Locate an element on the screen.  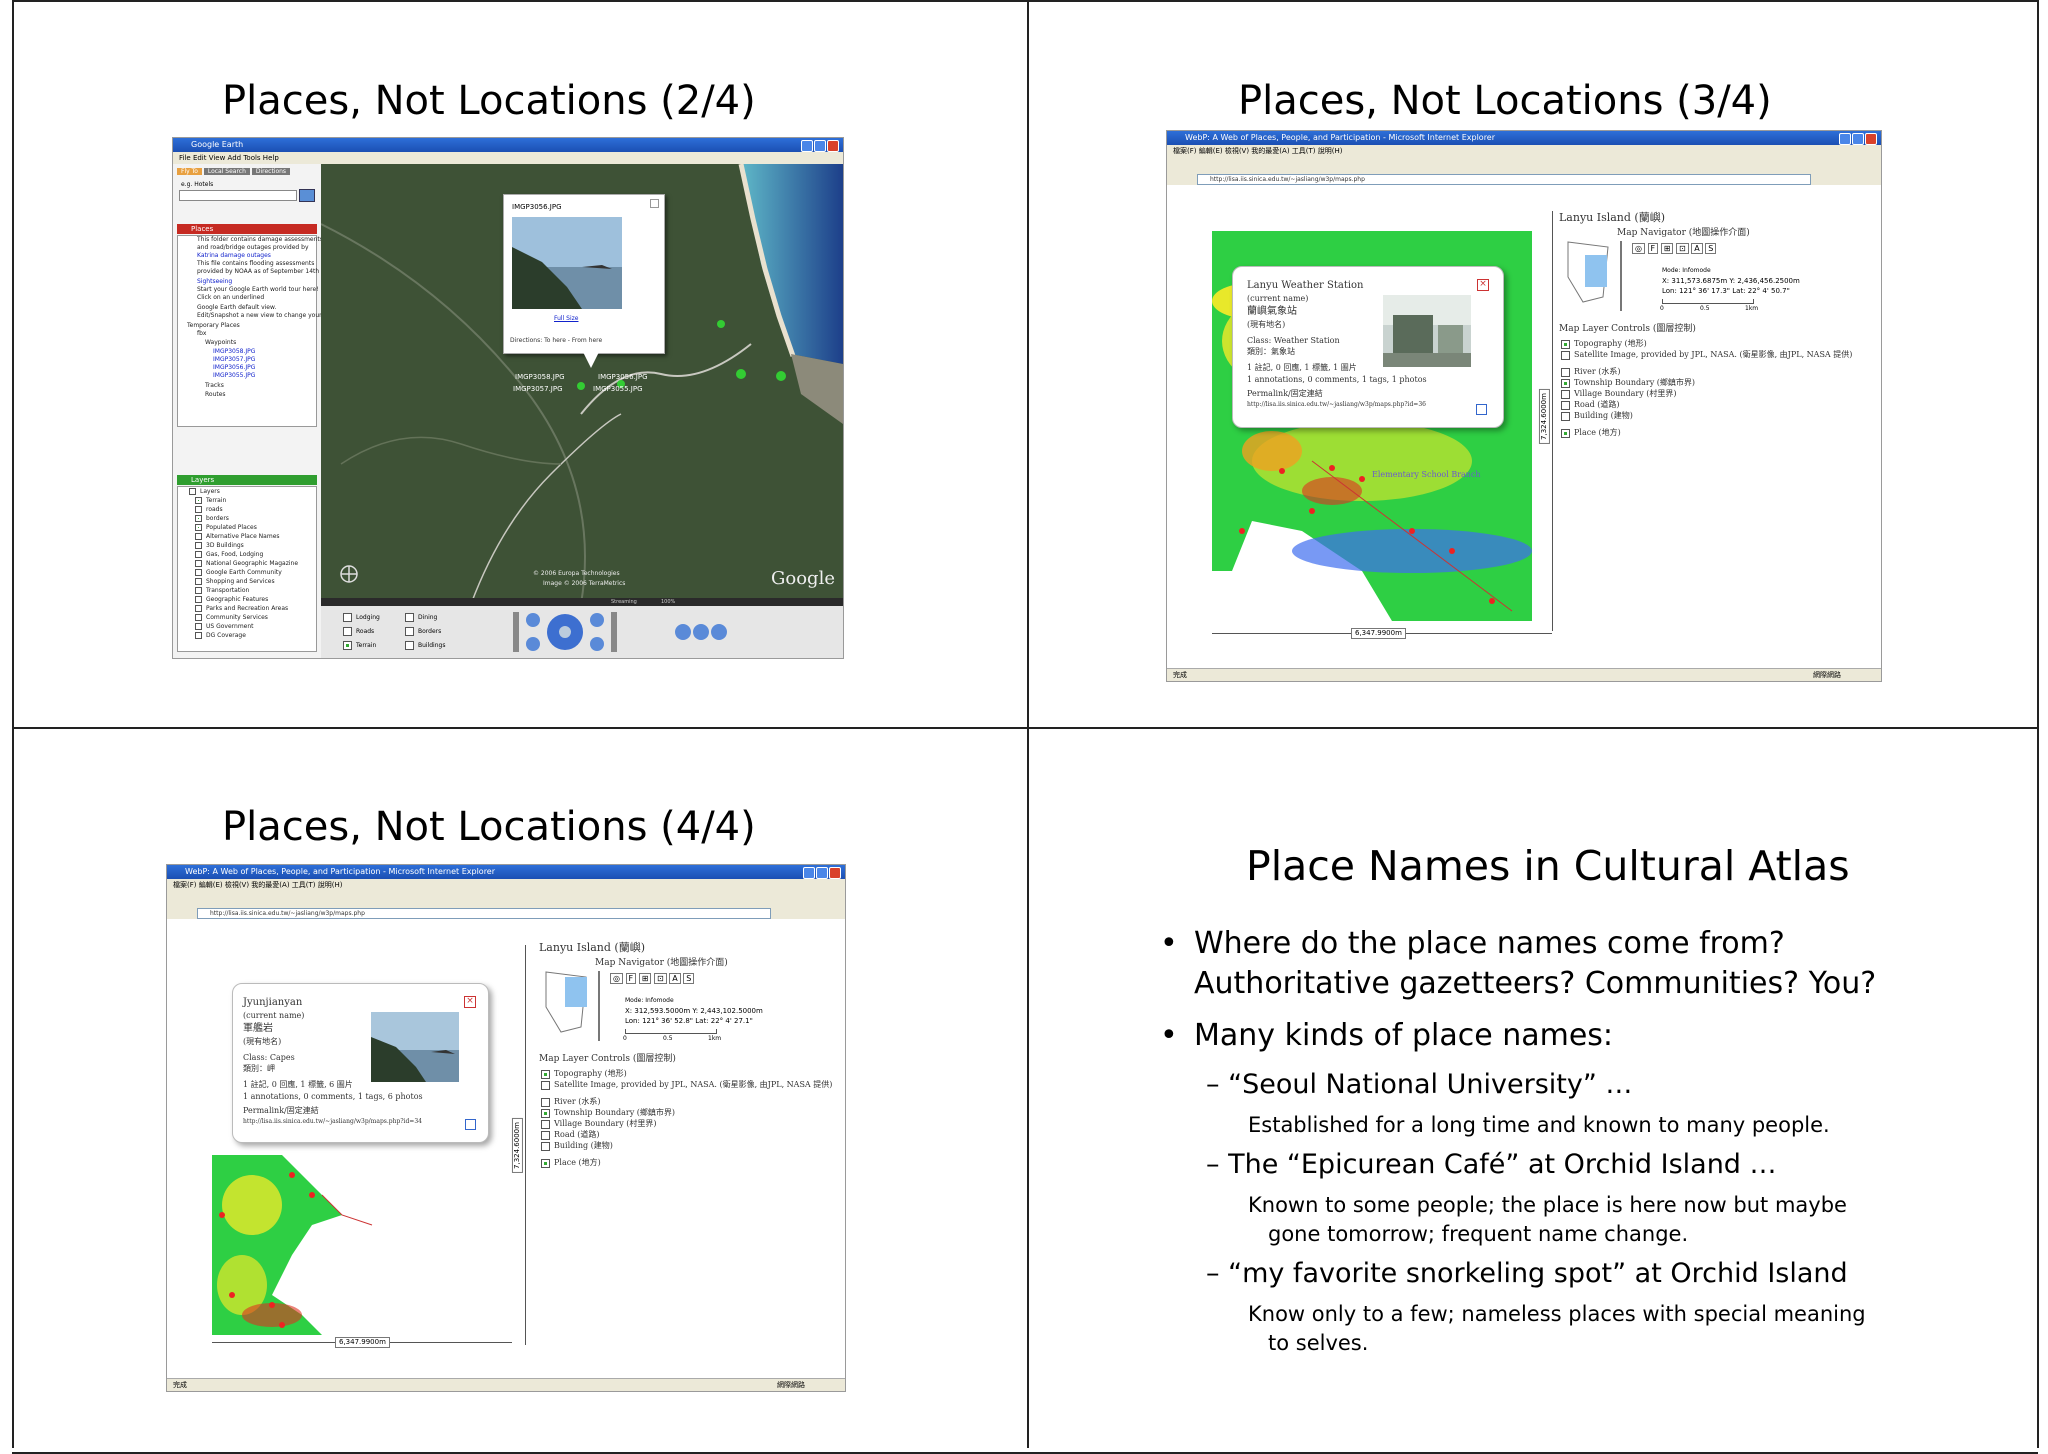
places-item: Temporary Places is located at coordinates (213, 326).